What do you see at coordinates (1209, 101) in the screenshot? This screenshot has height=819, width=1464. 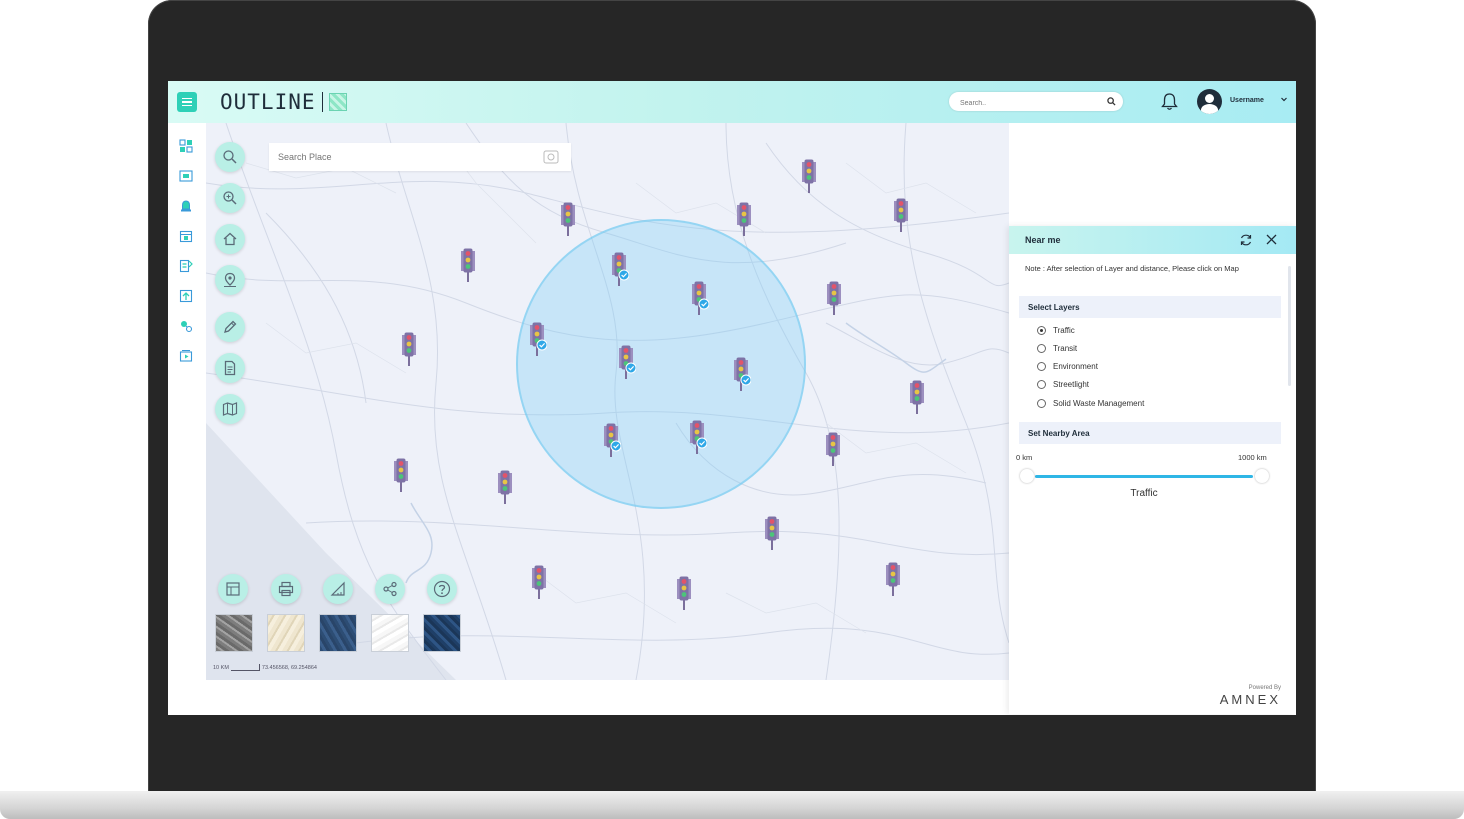 I see `avatar` at bounding box center [1209, 101].